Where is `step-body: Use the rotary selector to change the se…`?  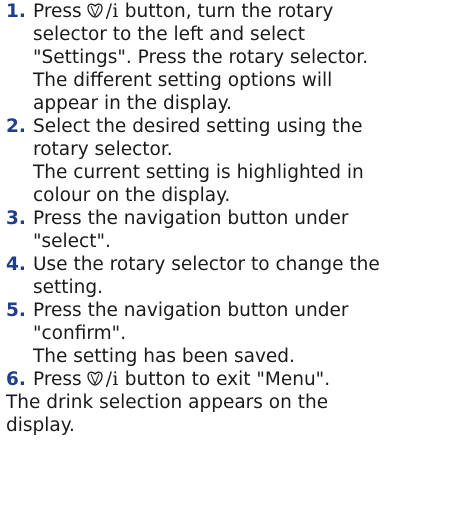 step-body: Use the rotary selector to change the se… is located at coordinates (249, 276).